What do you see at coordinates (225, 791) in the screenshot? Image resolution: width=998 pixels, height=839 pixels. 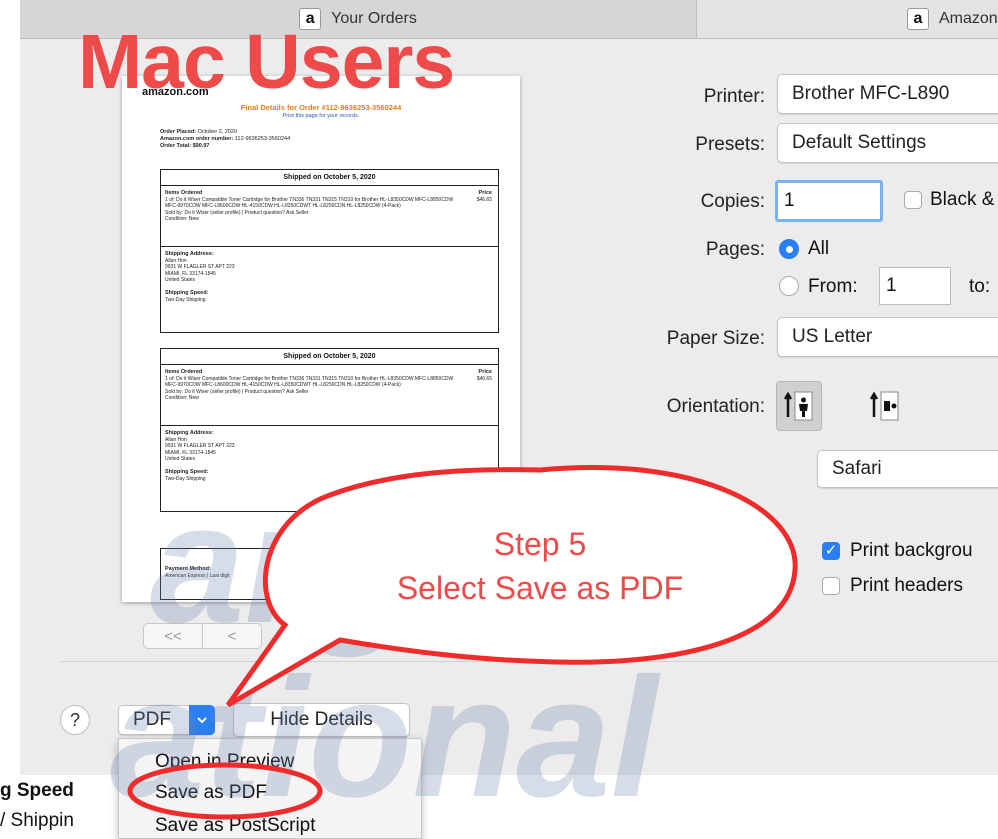 I see `save-as-pdf-highlight` at bounding box center [225, 791].